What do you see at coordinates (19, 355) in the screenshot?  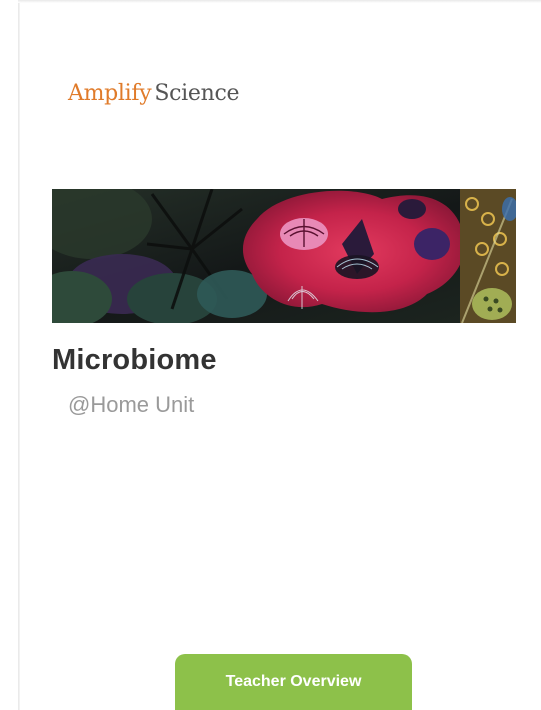 I see `card-left-shadow` at bounding box center [19, 355].